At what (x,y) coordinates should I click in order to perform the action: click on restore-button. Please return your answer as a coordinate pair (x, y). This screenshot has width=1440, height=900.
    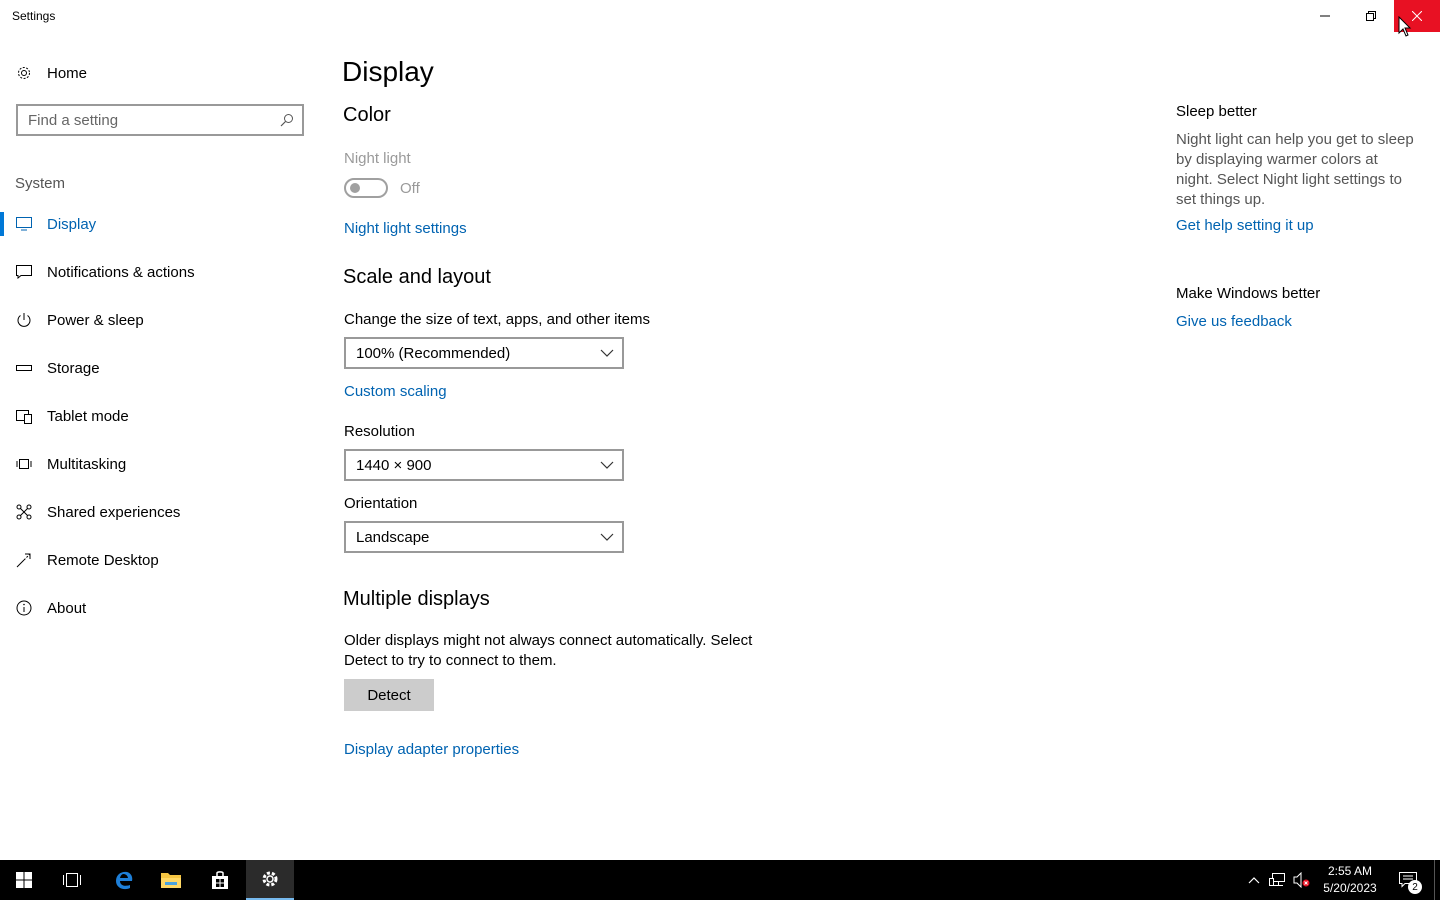
    Looking at the image, I should click on (1371, 16).